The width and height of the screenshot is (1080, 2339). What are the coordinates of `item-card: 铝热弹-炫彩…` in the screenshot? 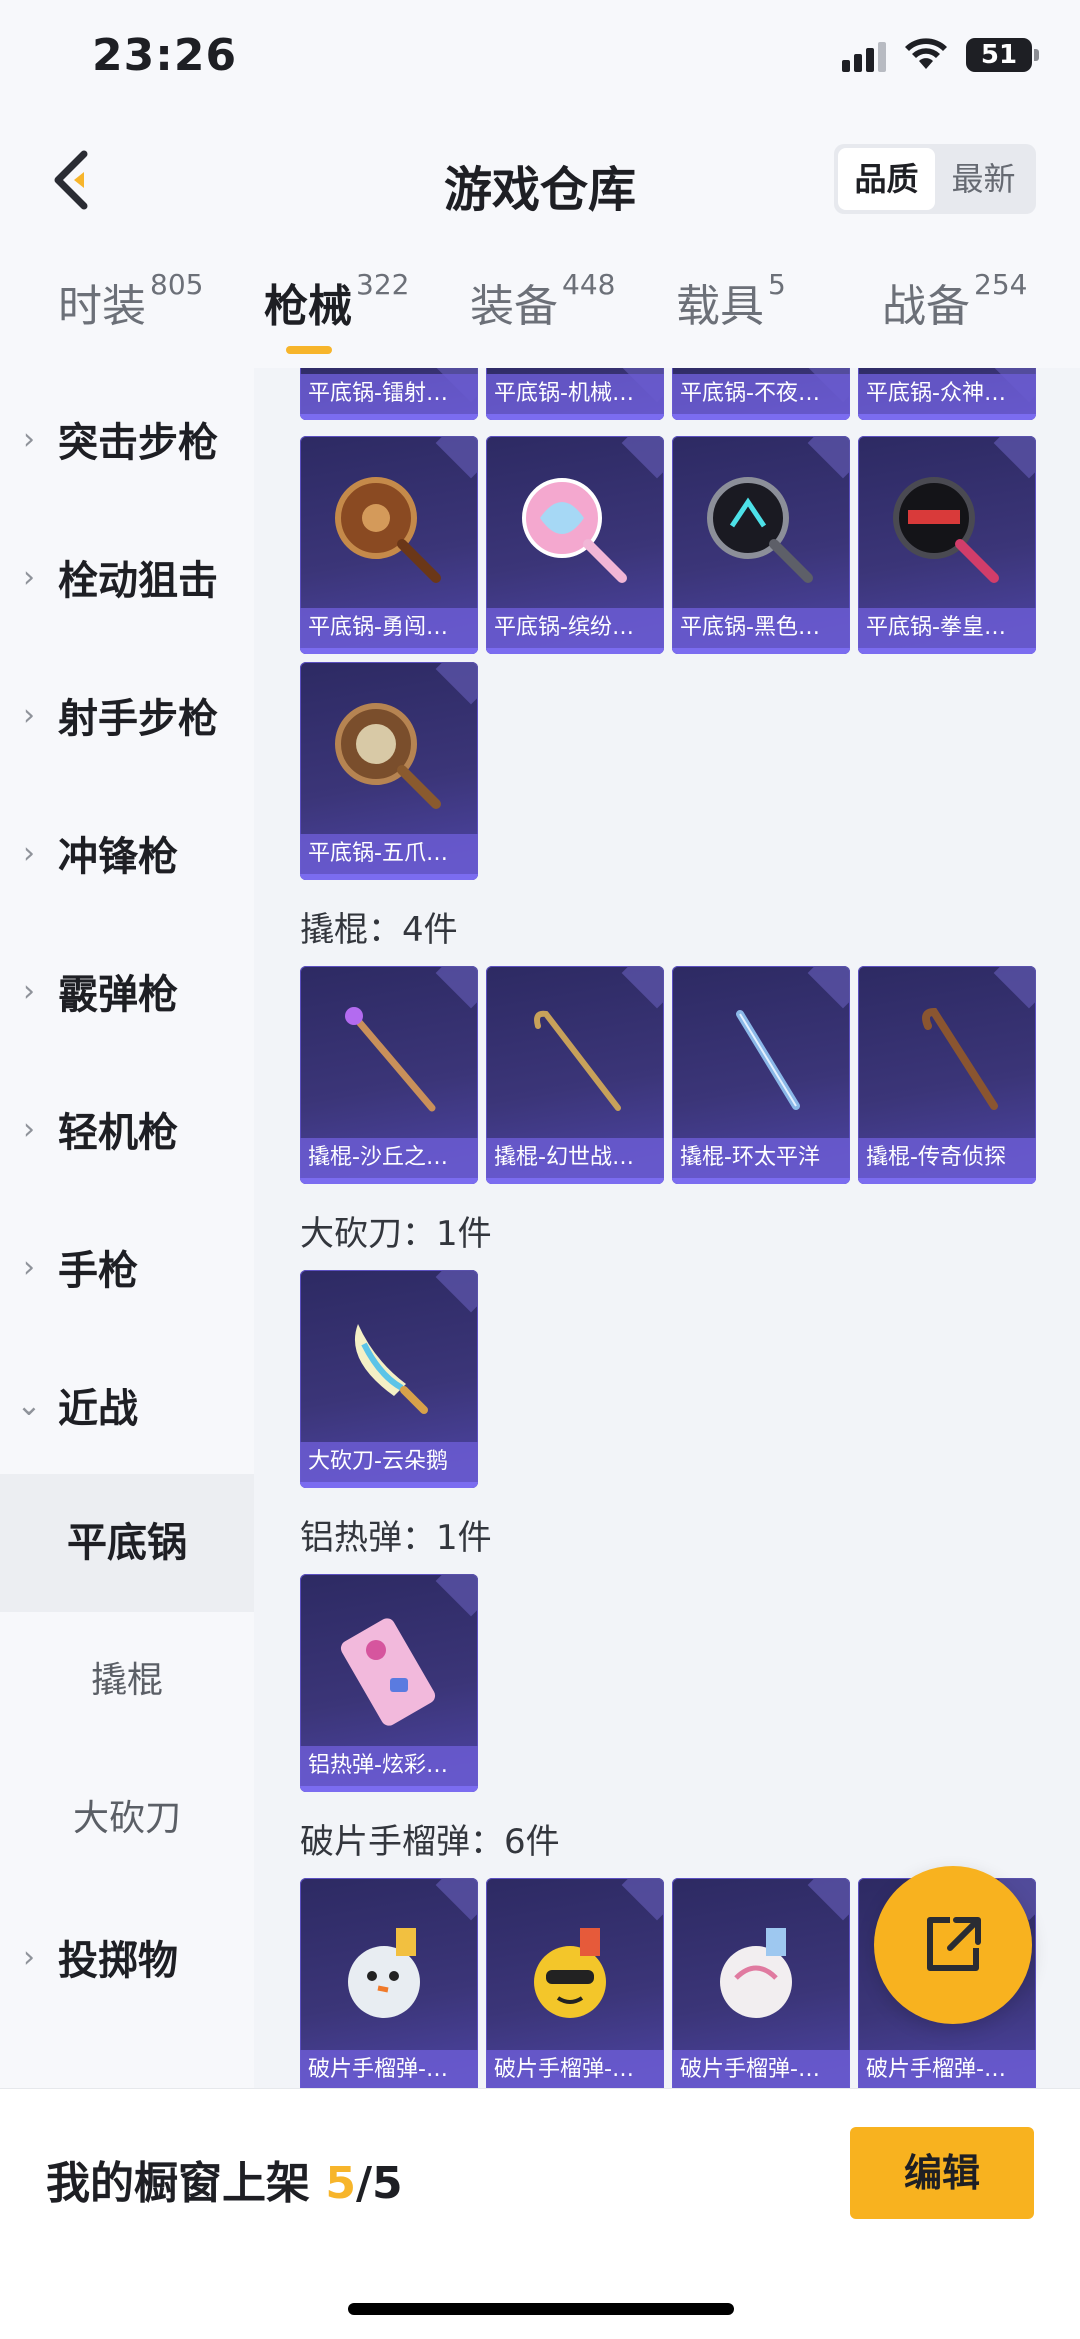 It's located at (389, 1683).